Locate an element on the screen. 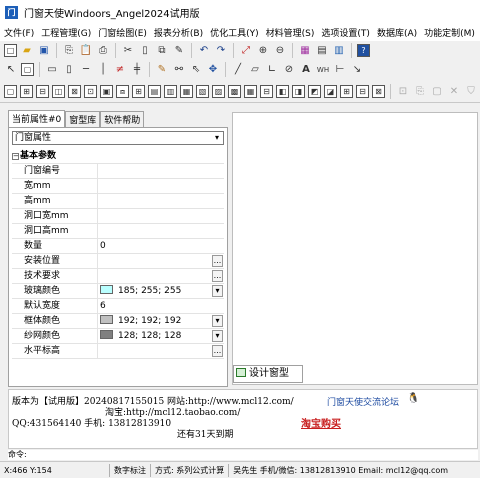 The height and width of the screenshot is (478, 480). menu-drawing: 门窗绘图(E) is located at coordinates (122, 32).